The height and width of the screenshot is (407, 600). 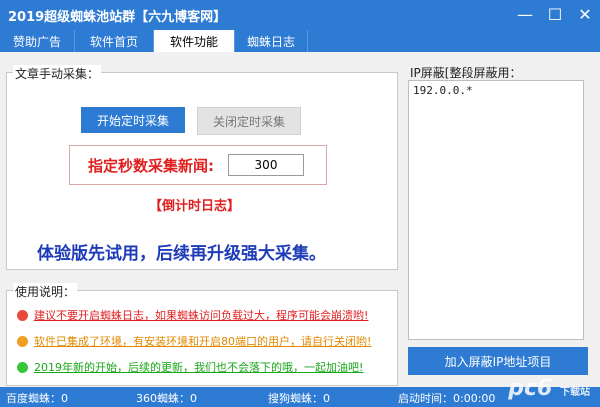 I want to click on title-bar: 2019超级蜘蛛池站群【六九博客网】 — ☐ ✕, so click(x=300, y=14).